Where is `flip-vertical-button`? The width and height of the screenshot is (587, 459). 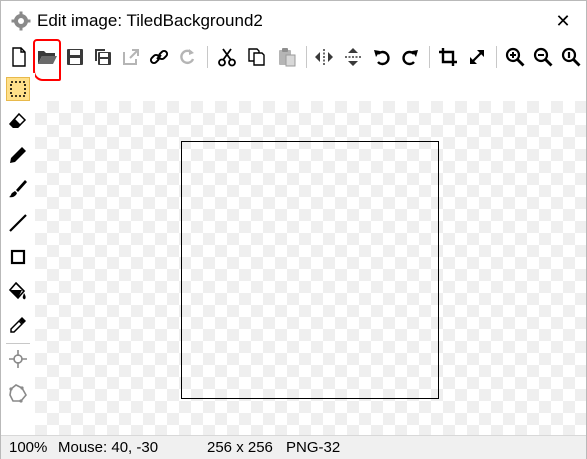 flip-vertical-button is located at coordinates (353, 57).